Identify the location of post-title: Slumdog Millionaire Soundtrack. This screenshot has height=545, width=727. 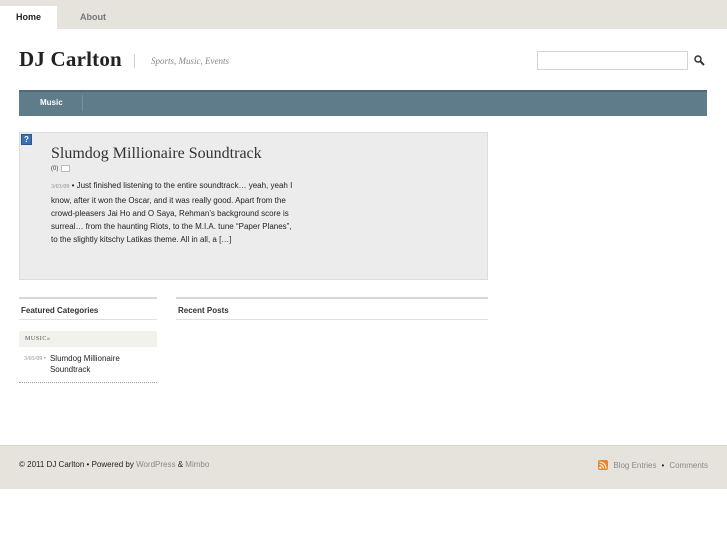
(156, 154).